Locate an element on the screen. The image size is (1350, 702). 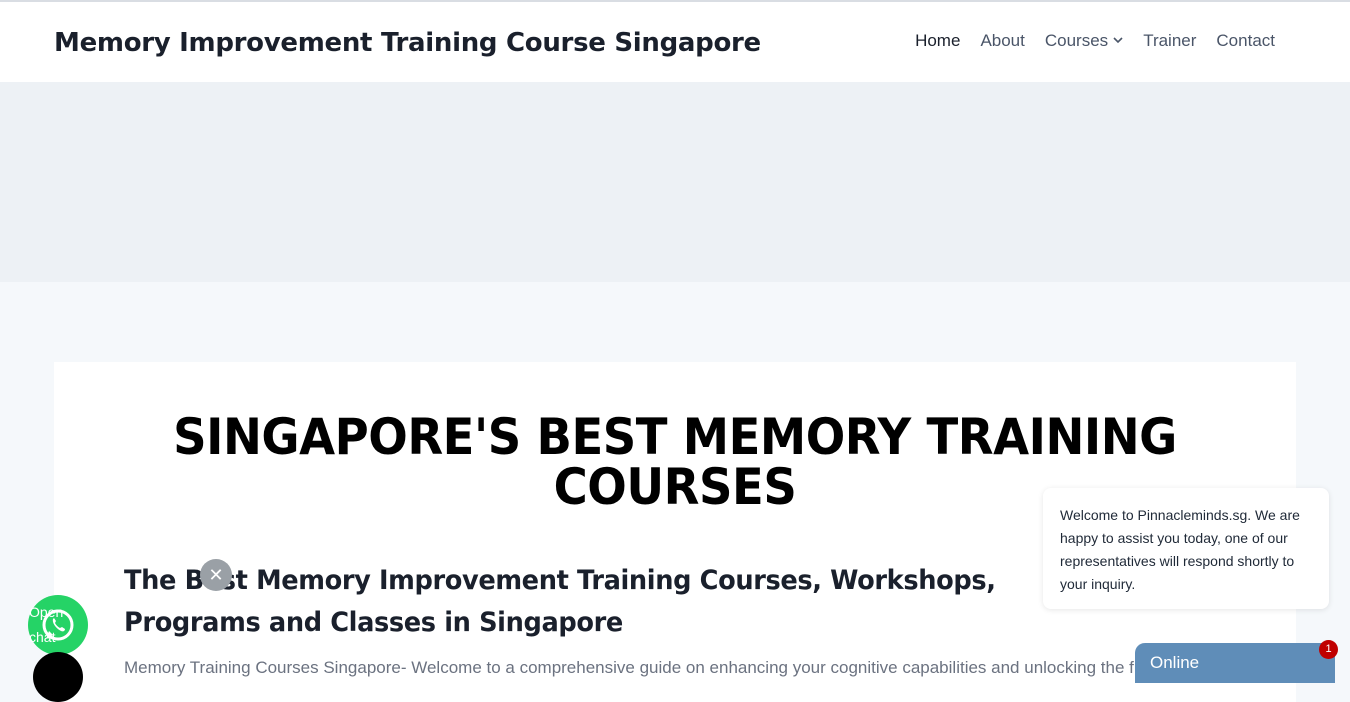
nav-home-label: Home is located at coordinates (938, 40).